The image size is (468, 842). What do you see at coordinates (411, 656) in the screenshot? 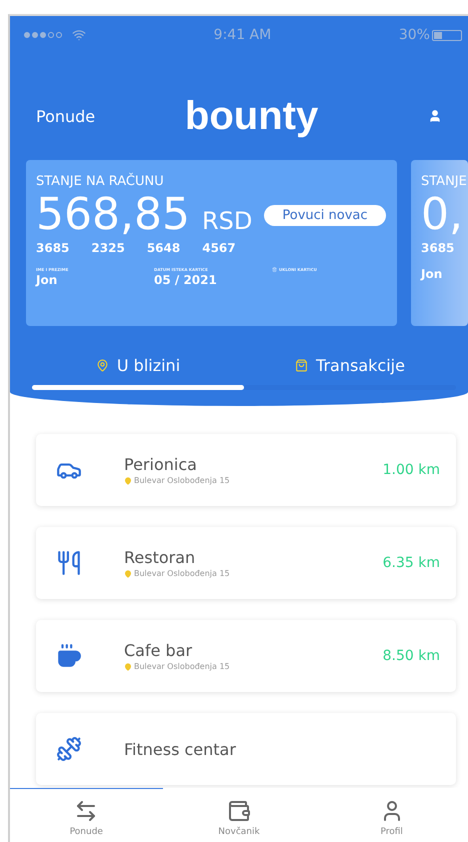
I see `distance: 8.50 km` at bounding box center [411, 656].